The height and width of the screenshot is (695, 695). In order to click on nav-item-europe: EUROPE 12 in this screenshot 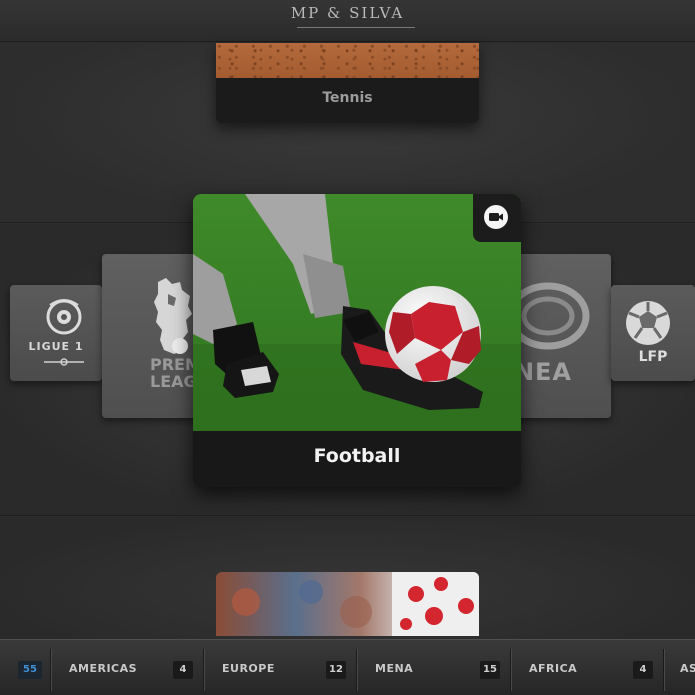, I will do `click(279, 670)`.